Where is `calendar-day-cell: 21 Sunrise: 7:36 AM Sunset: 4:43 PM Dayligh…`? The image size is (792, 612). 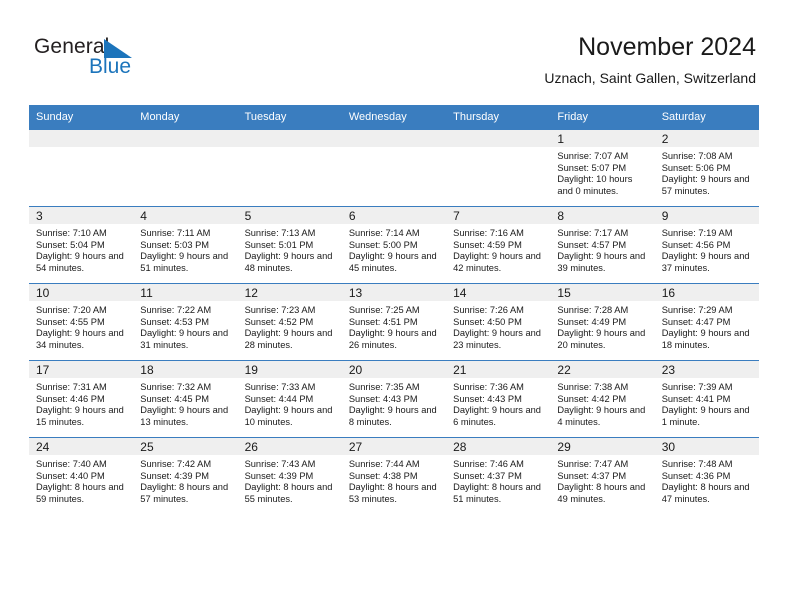
calendar-day-cell: 21 Sunrise: 7:36 AM Sunset: 4:43 PM Dayligh… is located at coordinates (498, 399).